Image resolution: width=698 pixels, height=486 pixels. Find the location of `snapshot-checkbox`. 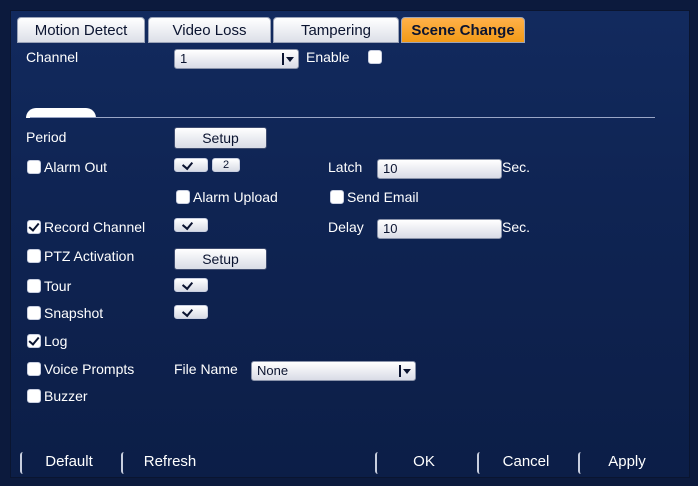

snapshot-checkbox is located at coordinates (34, 313).